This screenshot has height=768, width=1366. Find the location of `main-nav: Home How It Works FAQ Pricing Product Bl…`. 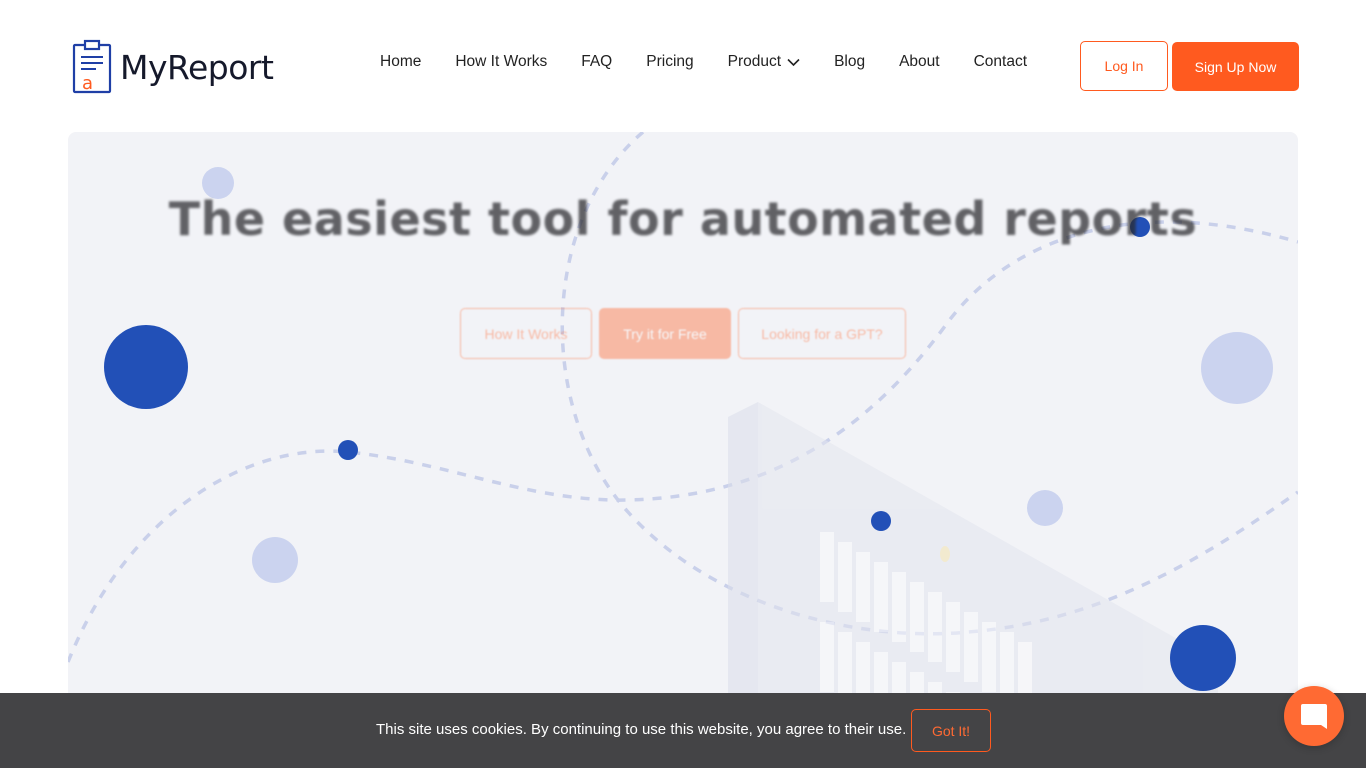

main-nav: Home How It Works FAQ Pricing Product Bl… is located at coordinates (703, 62).